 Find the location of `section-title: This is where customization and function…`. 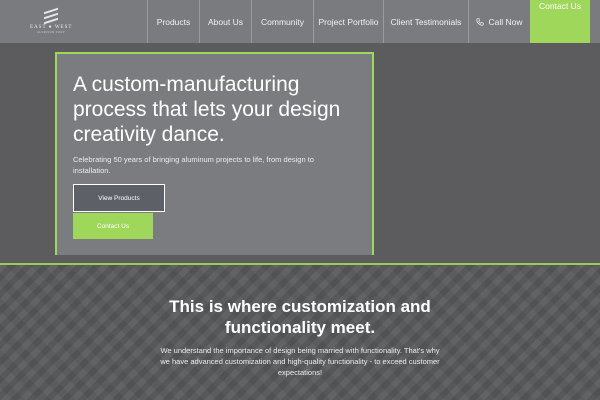

section-title: This is where customization and function… is located at coordinates (300, 317).